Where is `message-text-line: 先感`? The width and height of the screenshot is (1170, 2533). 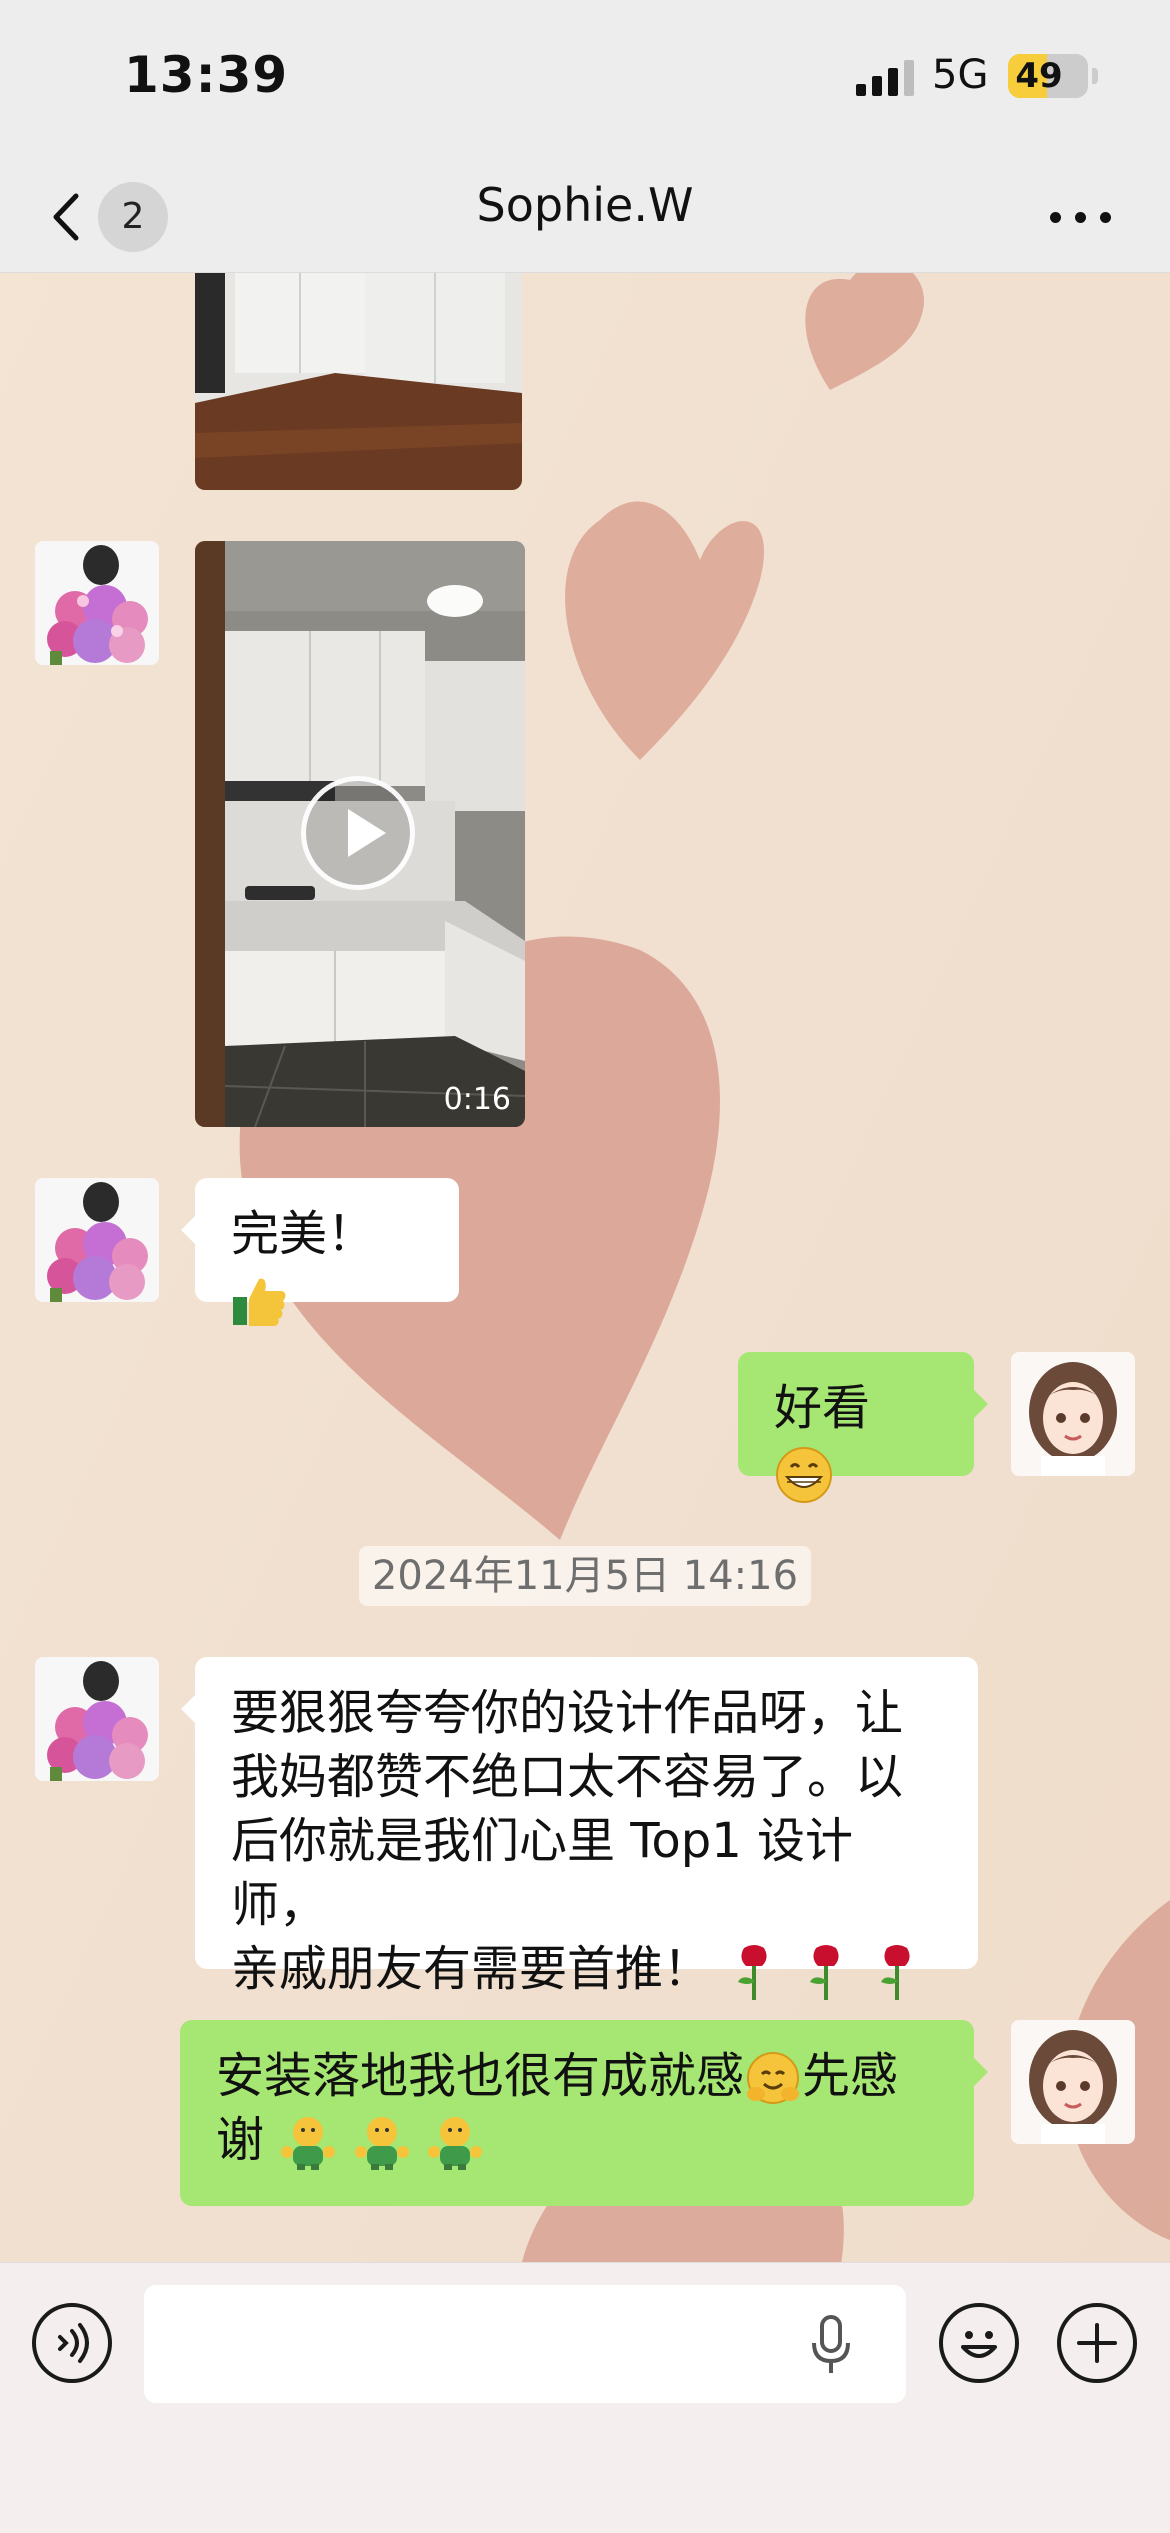 message-text-line: 先感 is located at coordinates (850, 2076).